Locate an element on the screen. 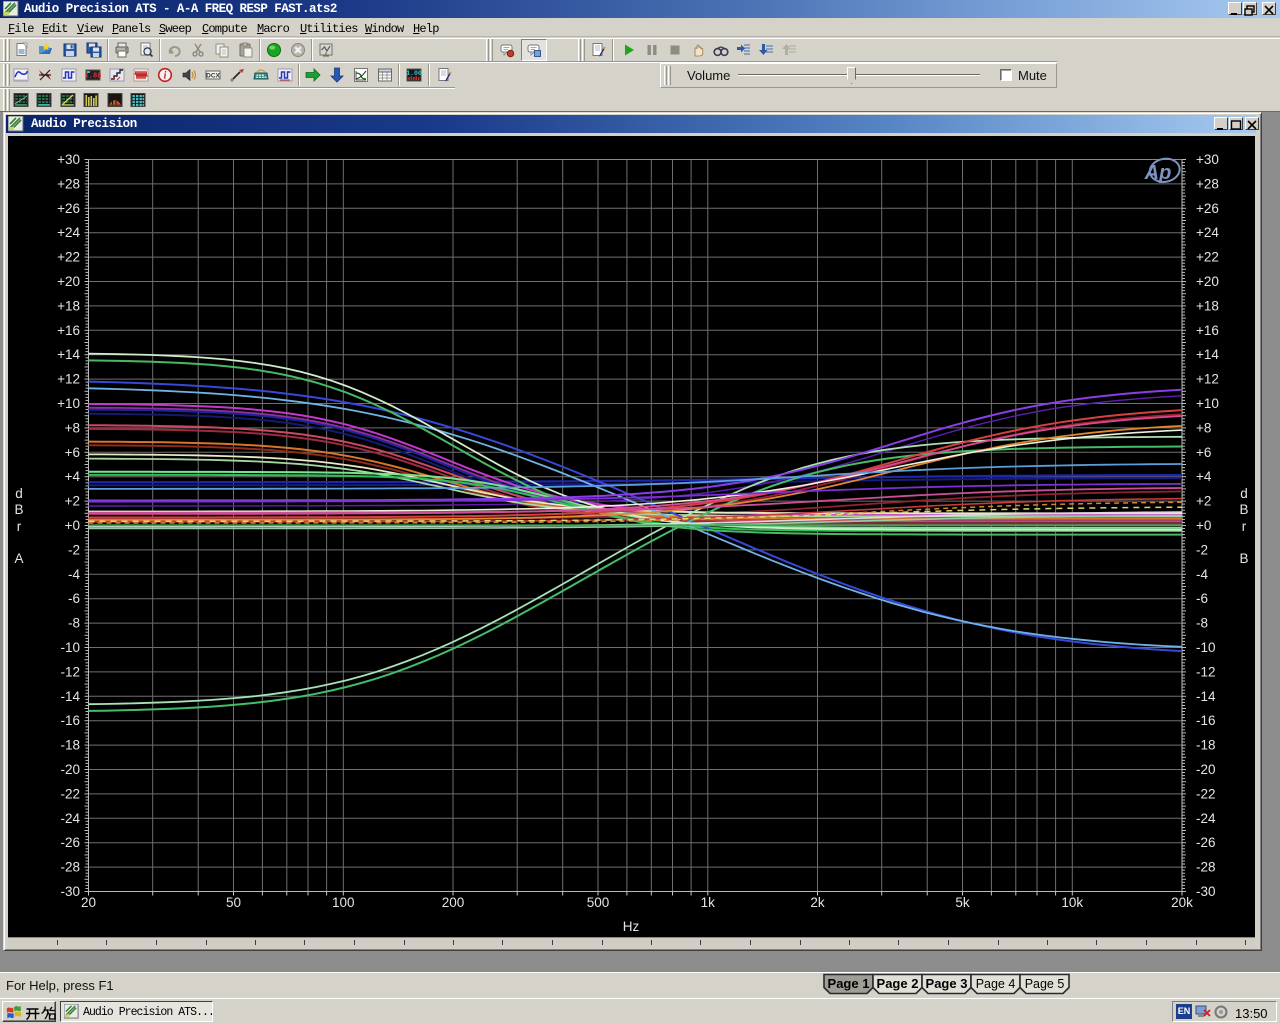  svg-text: Page 4 is located at coordinates (996, 984).